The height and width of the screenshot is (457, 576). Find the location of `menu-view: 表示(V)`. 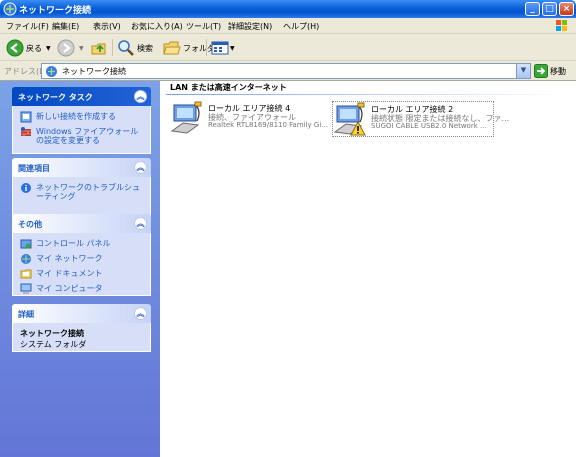

menu-view: 表示(V) is located at coordinates (107, 26).